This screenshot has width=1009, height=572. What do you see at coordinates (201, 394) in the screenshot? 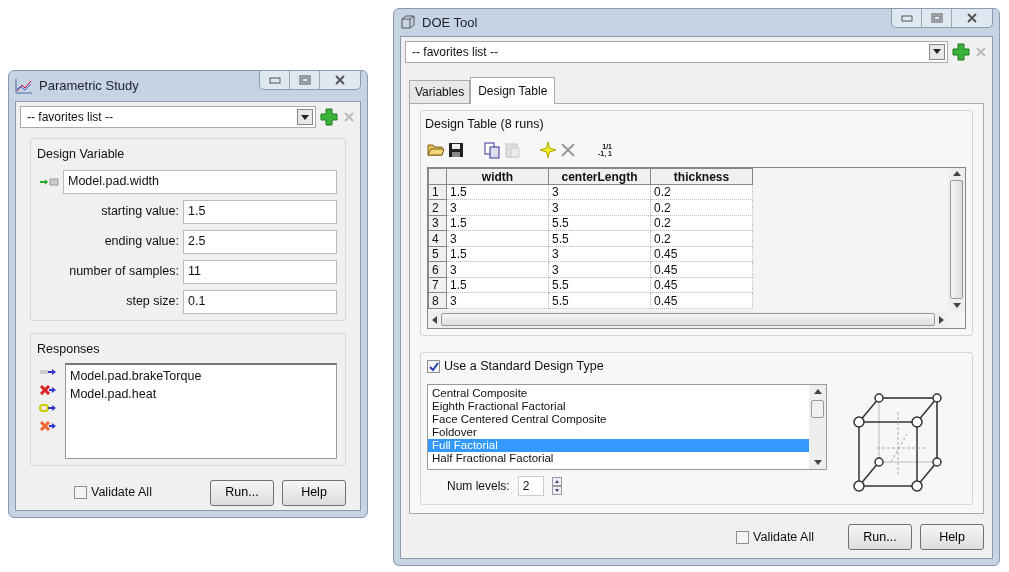
I see `list-item: Model.pad.heat` at bounding box center [201, 394].